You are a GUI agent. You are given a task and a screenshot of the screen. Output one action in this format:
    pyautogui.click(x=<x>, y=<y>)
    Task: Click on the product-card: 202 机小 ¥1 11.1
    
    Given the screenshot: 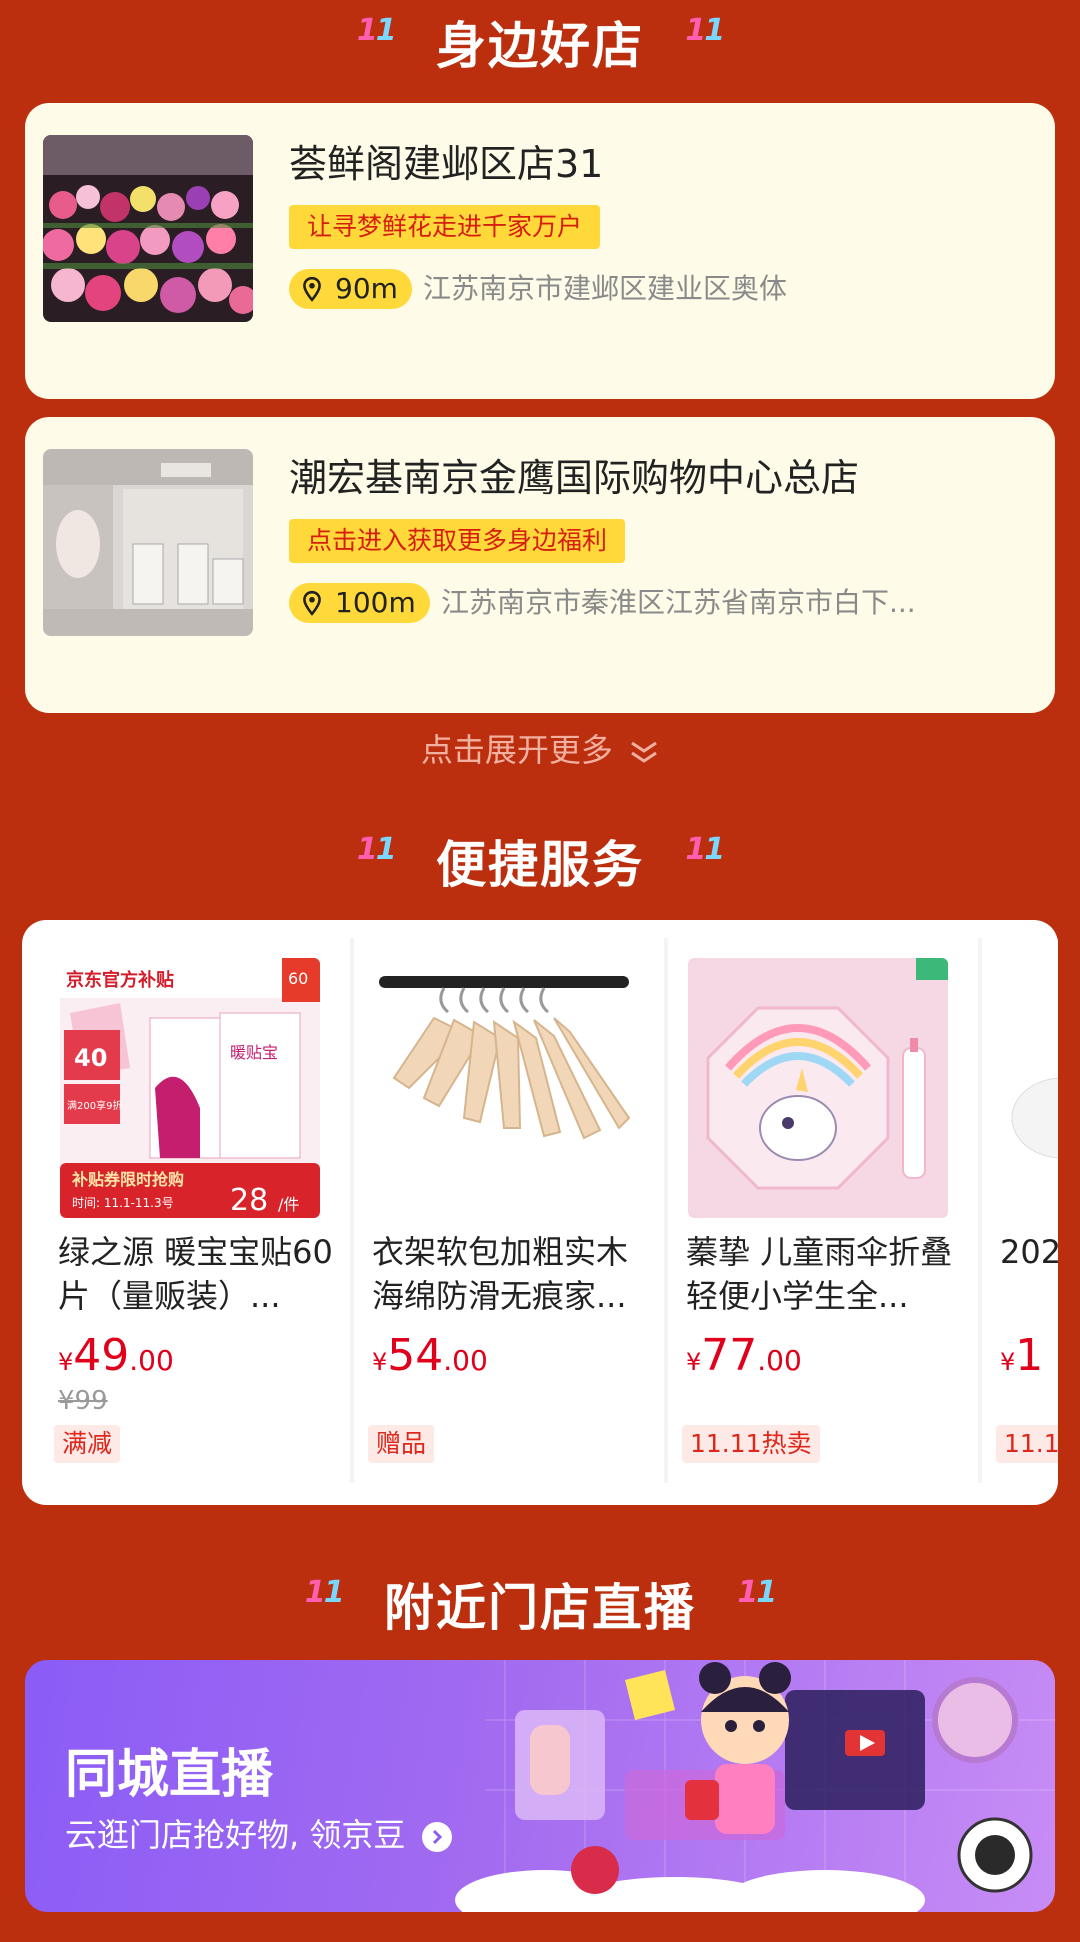 What is the action you would take?
    pyautogui.click(x=1020, y=1210)
    